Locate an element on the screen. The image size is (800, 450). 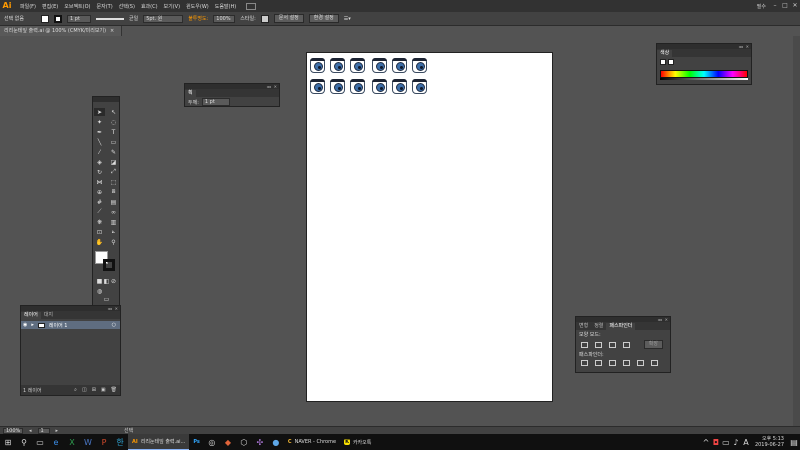
magic-wand-tool-icon: ✦ is located at coordinates (99, 122).